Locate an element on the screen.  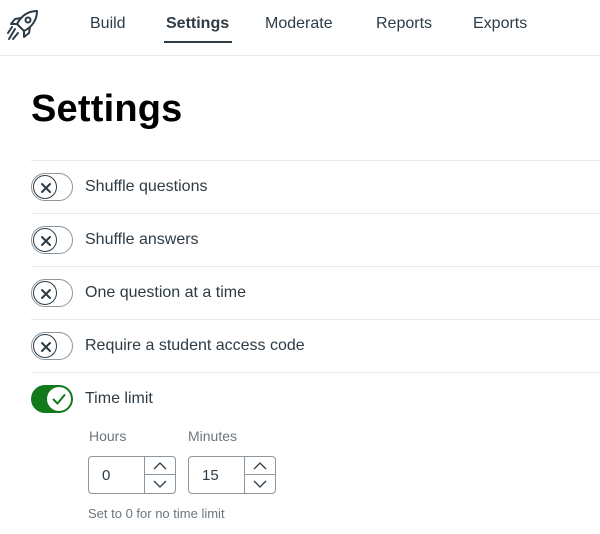
tab-moderate: Moderate is located at coordinates (299, 28).